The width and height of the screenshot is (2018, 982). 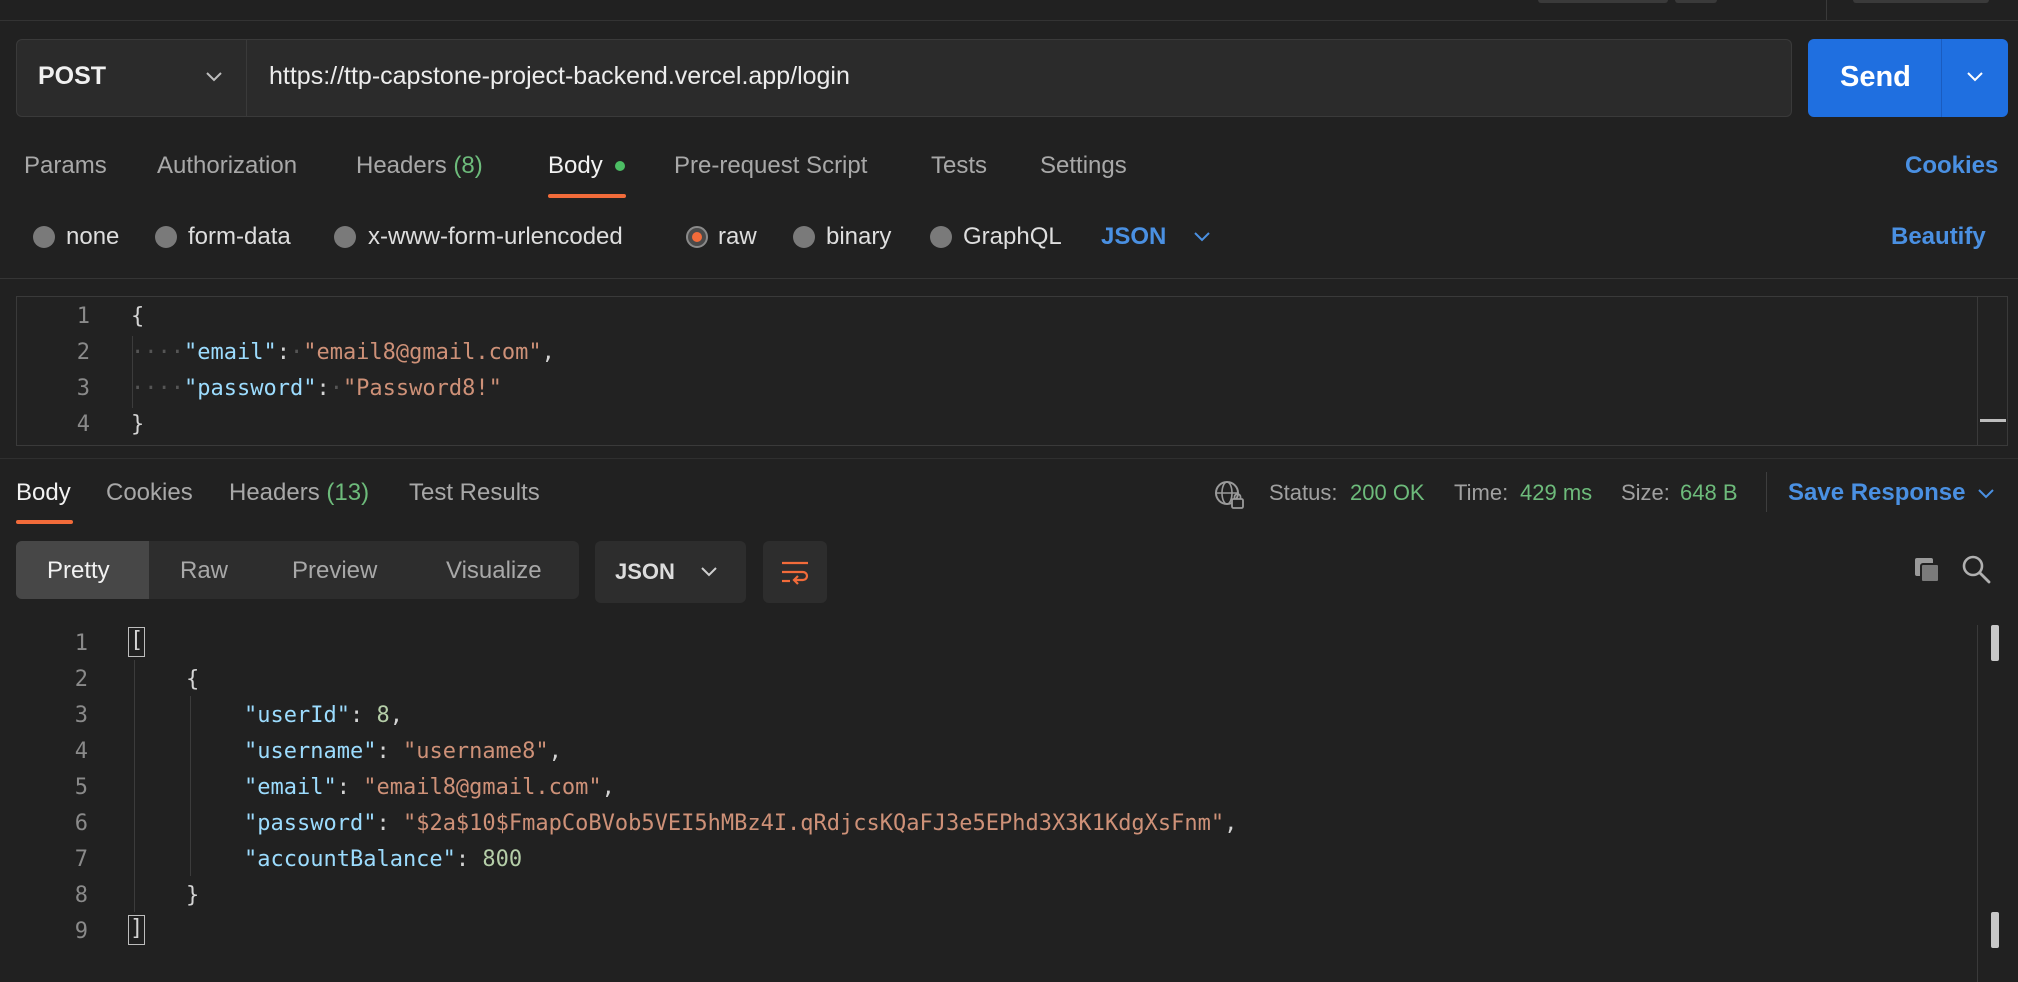 What do you see at coordinates (81, 787) in the screenshot?
I see `line-number: 5` at bounding box center [81, 787].